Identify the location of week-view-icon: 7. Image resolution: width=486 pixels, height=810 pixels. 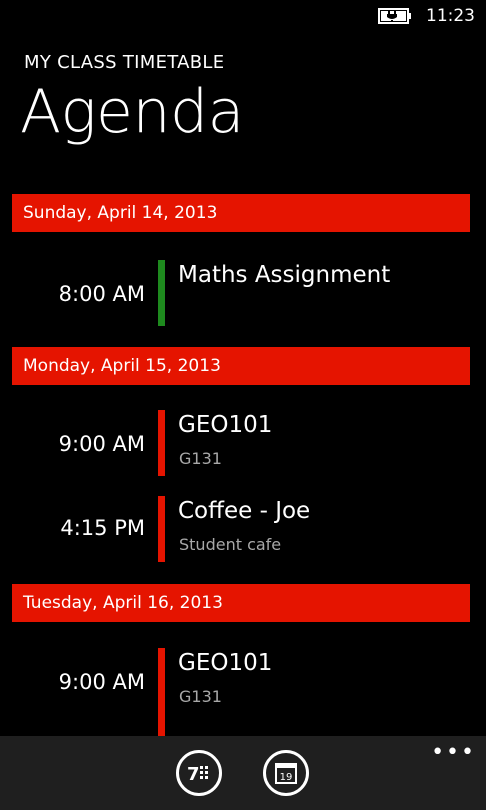
(197, 774).